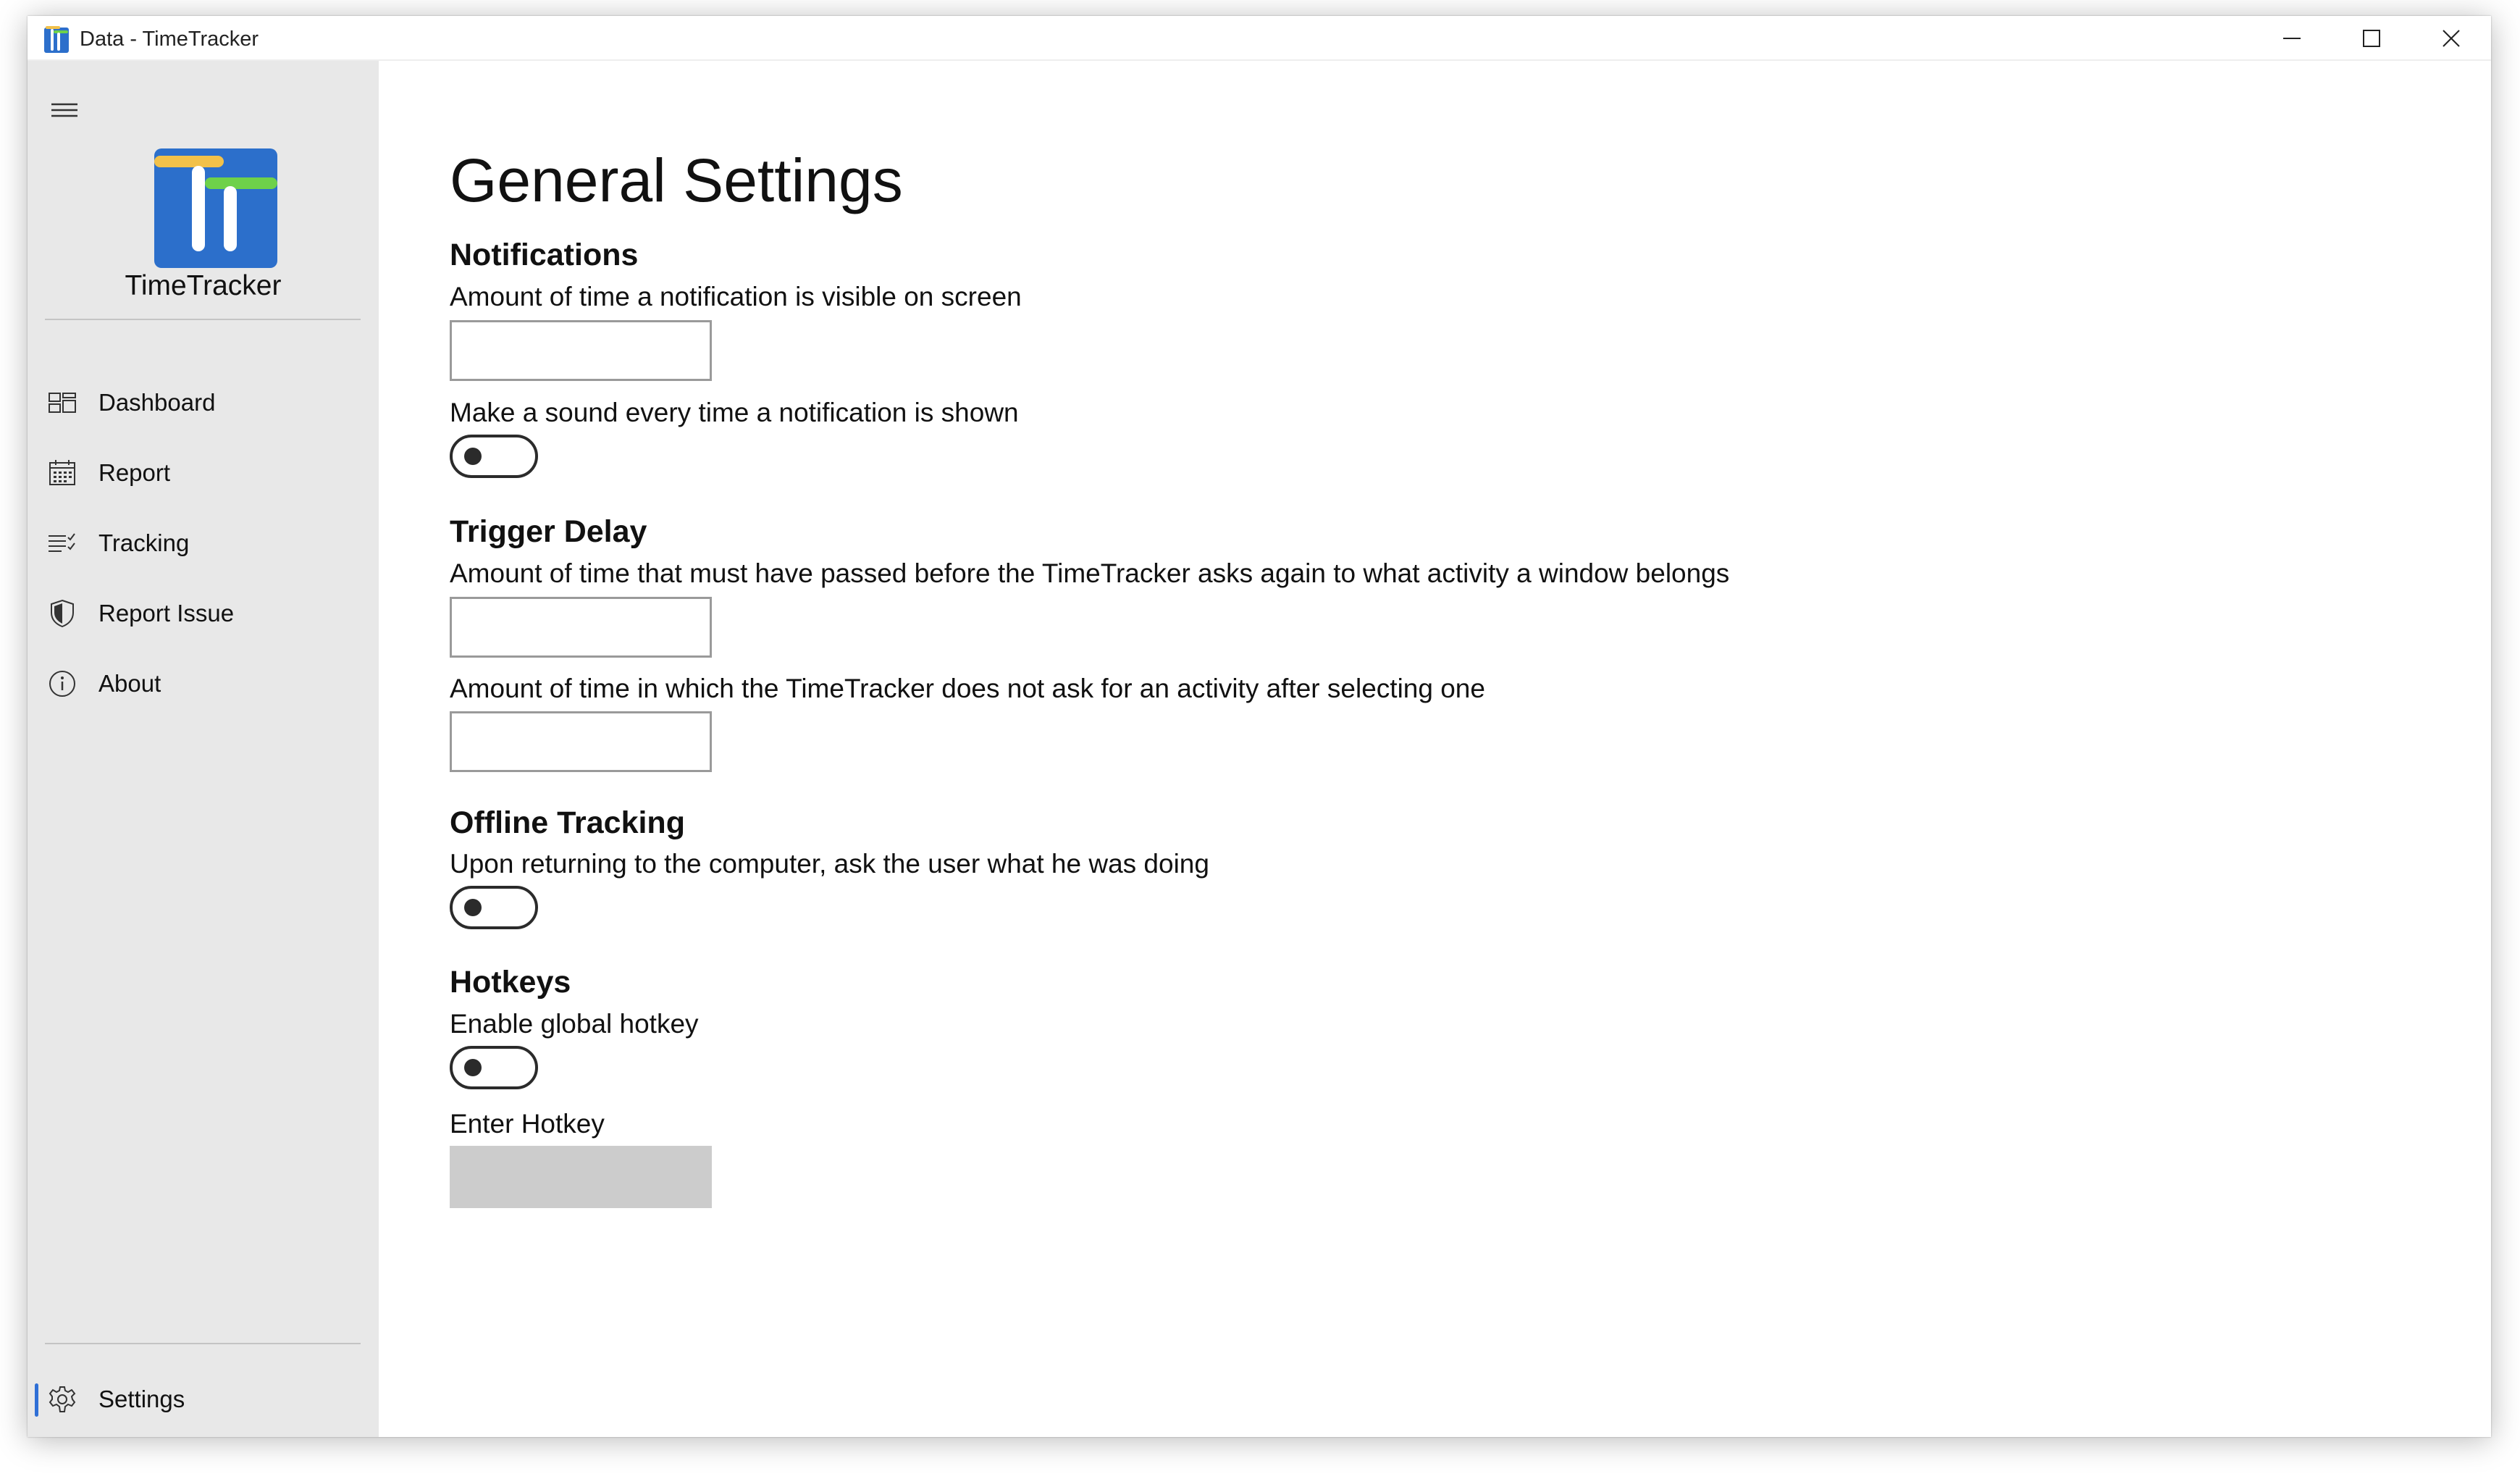 This screenshot has width=2520, height=1479. What do you see at coordinates (134, 472) in the screenshot?
I see `sidebar-item-label: Report` at bounding box center [134, 472].